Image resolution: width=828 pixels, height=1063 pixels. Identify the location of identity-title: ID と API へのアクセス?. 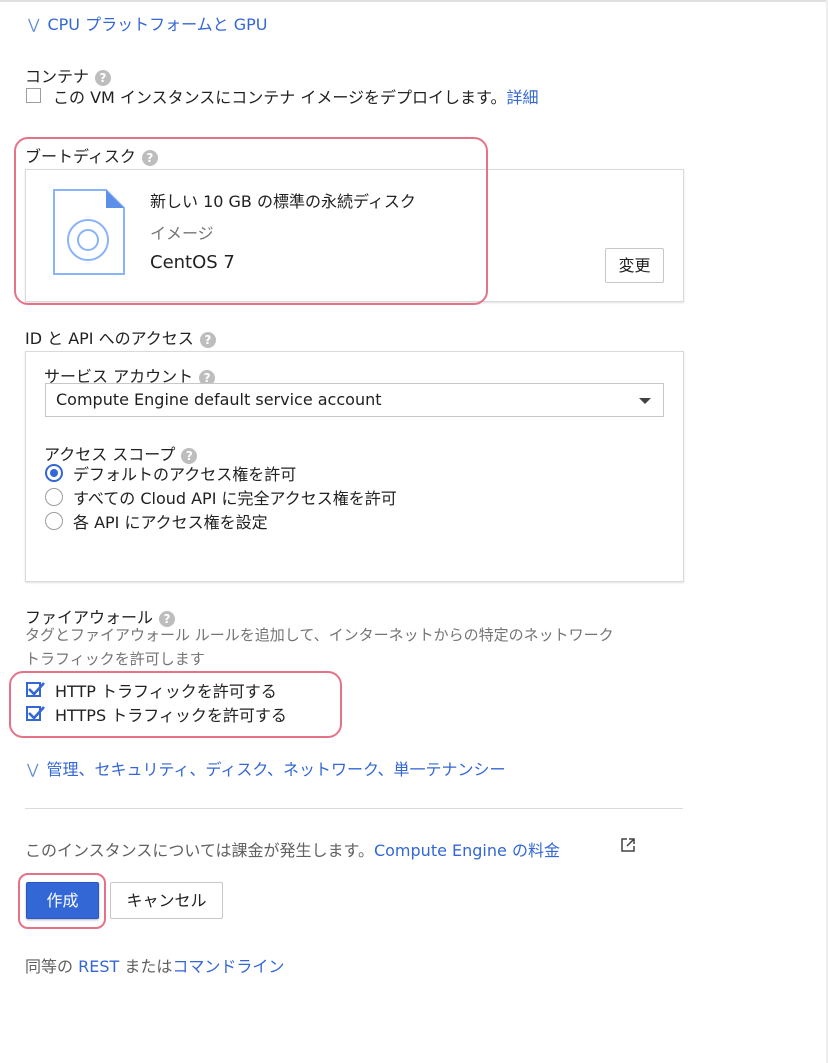
(120, 337).